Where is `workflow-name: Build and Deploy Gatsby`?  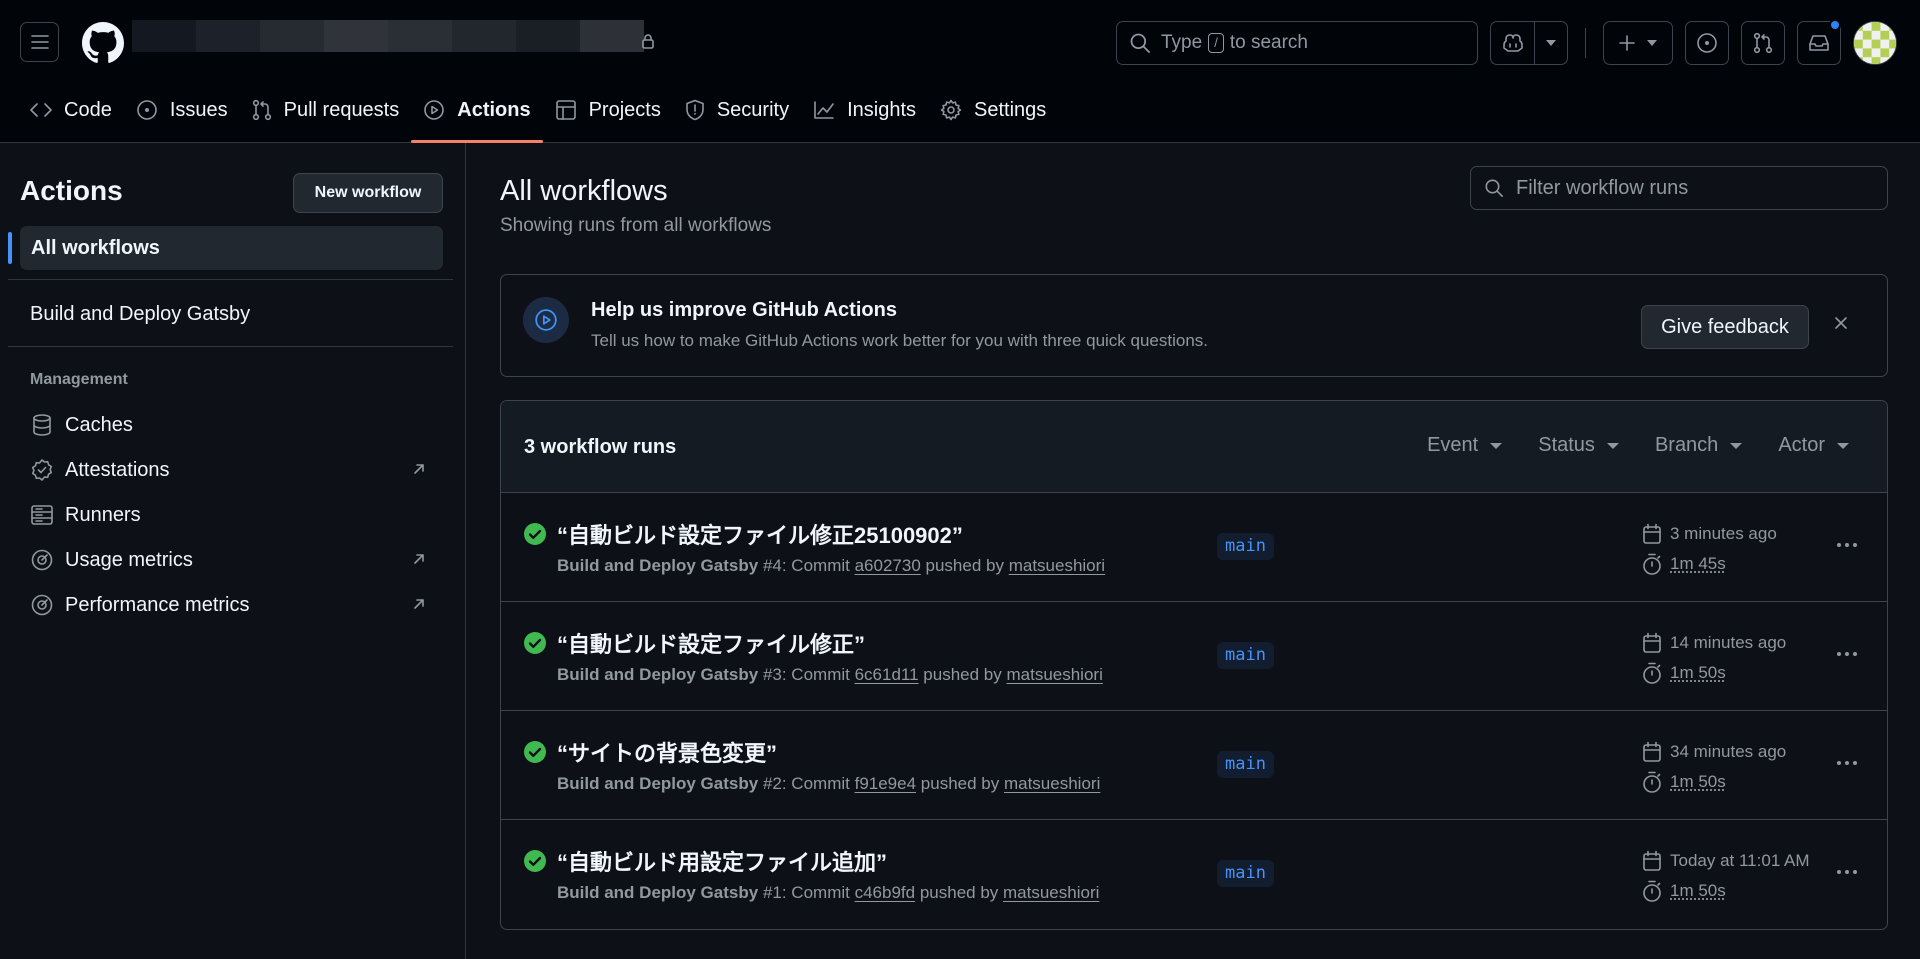 workflow-name: Build and Deploy Gatsby is located at coordinates (658, 565).